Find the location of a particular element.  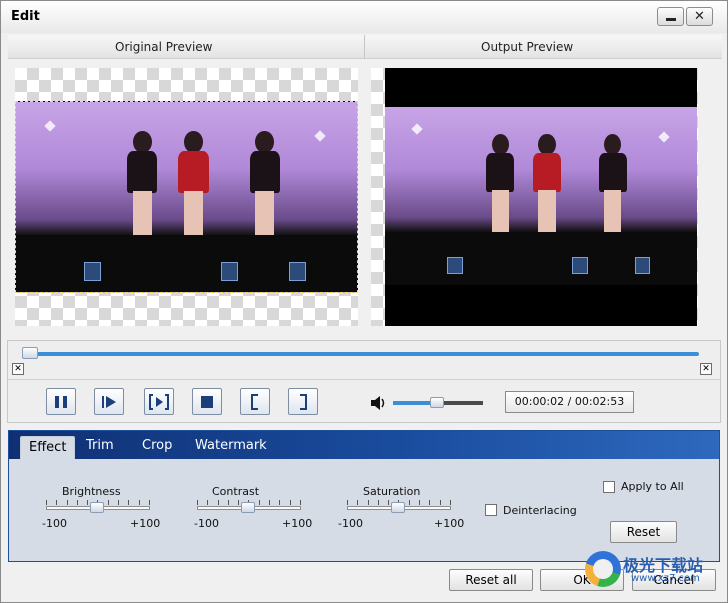

divider is located at coordinates (364, 379).